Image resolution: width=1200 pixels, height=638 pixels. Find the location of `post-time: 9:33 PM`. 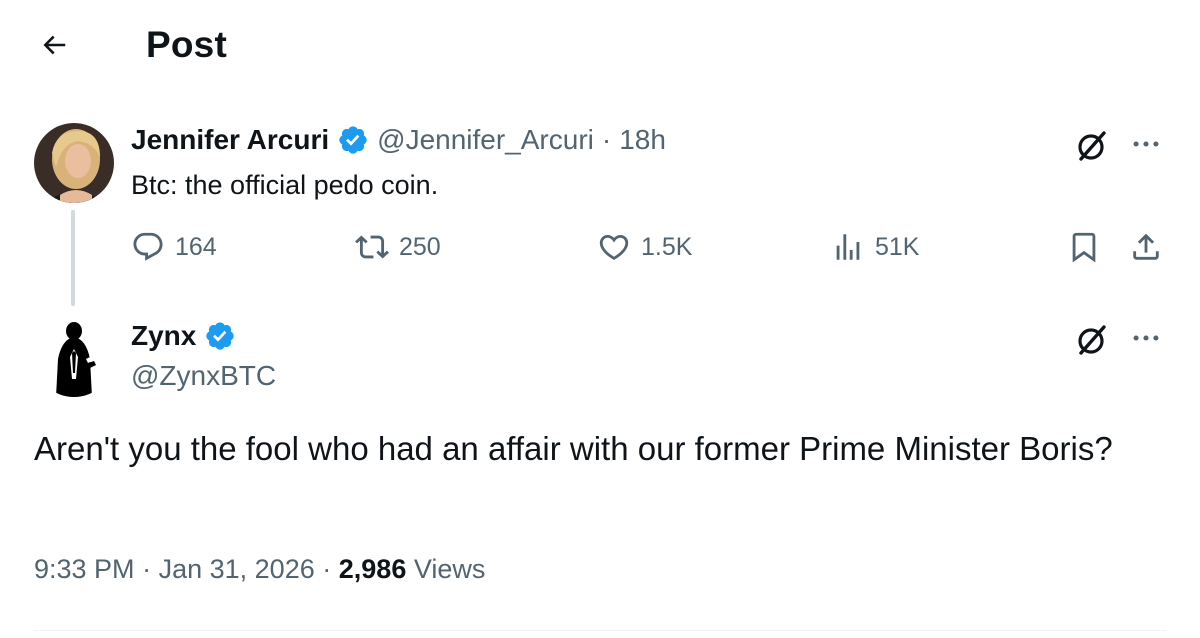

post-time: 9:33 PM is located at coordinates (84, 569).